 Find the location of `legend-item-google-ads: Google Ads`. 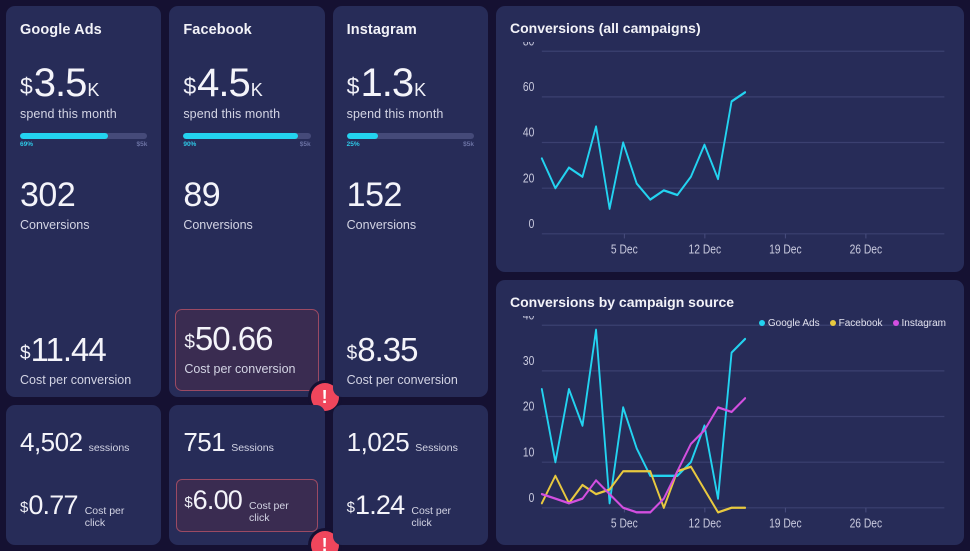

legend-item-google-ads: Google Ads is located at coordinates (789, 323).